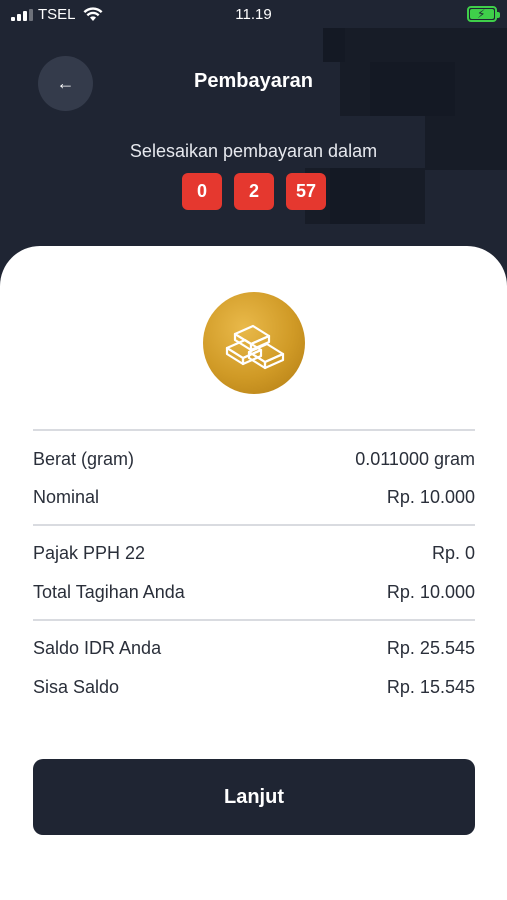  I want to click on row-value: Rp. 25.545, so click(430, 648).